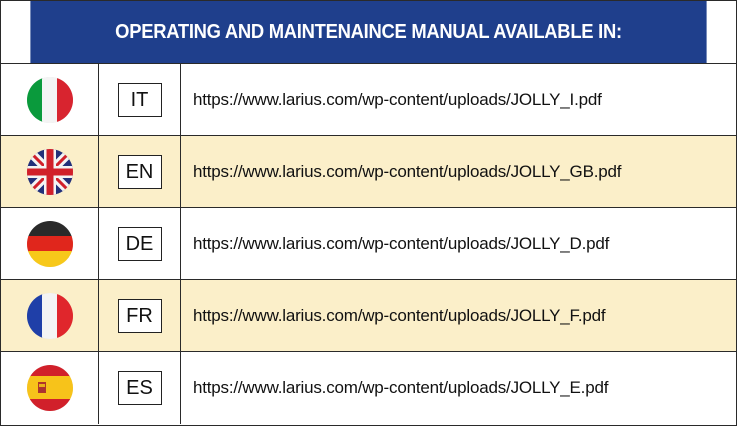  I want to click on language-code: ES, so click(139, 388).